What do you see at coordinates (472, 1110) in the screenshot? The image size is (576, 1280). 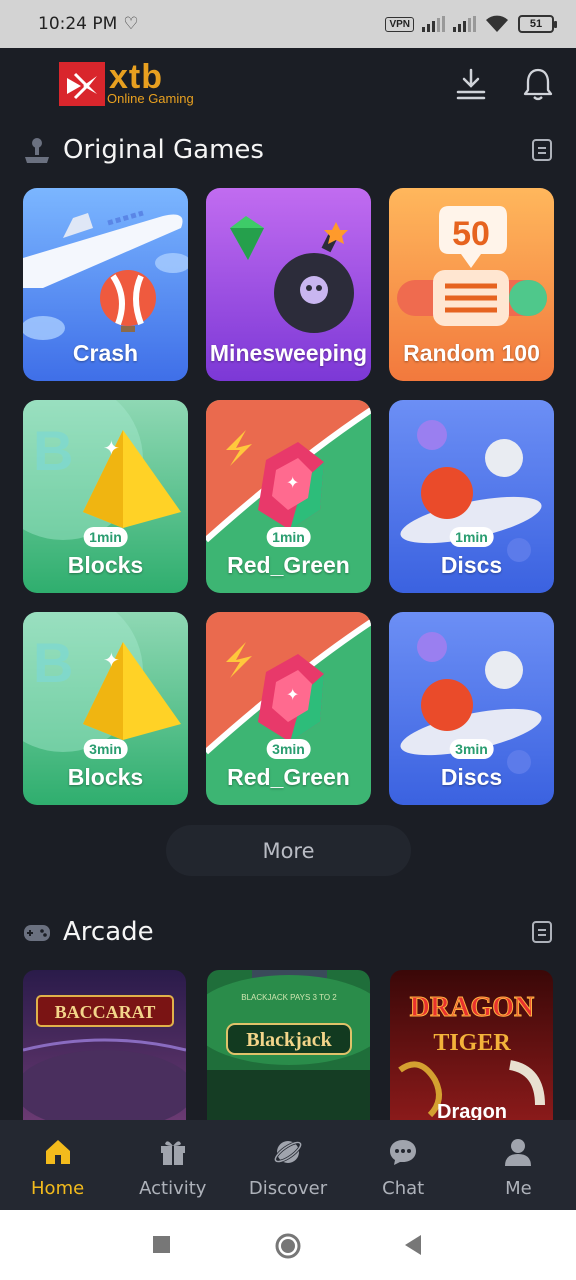 I see `arcade-label-3: Dragon` at bounding box center [472, 1110].